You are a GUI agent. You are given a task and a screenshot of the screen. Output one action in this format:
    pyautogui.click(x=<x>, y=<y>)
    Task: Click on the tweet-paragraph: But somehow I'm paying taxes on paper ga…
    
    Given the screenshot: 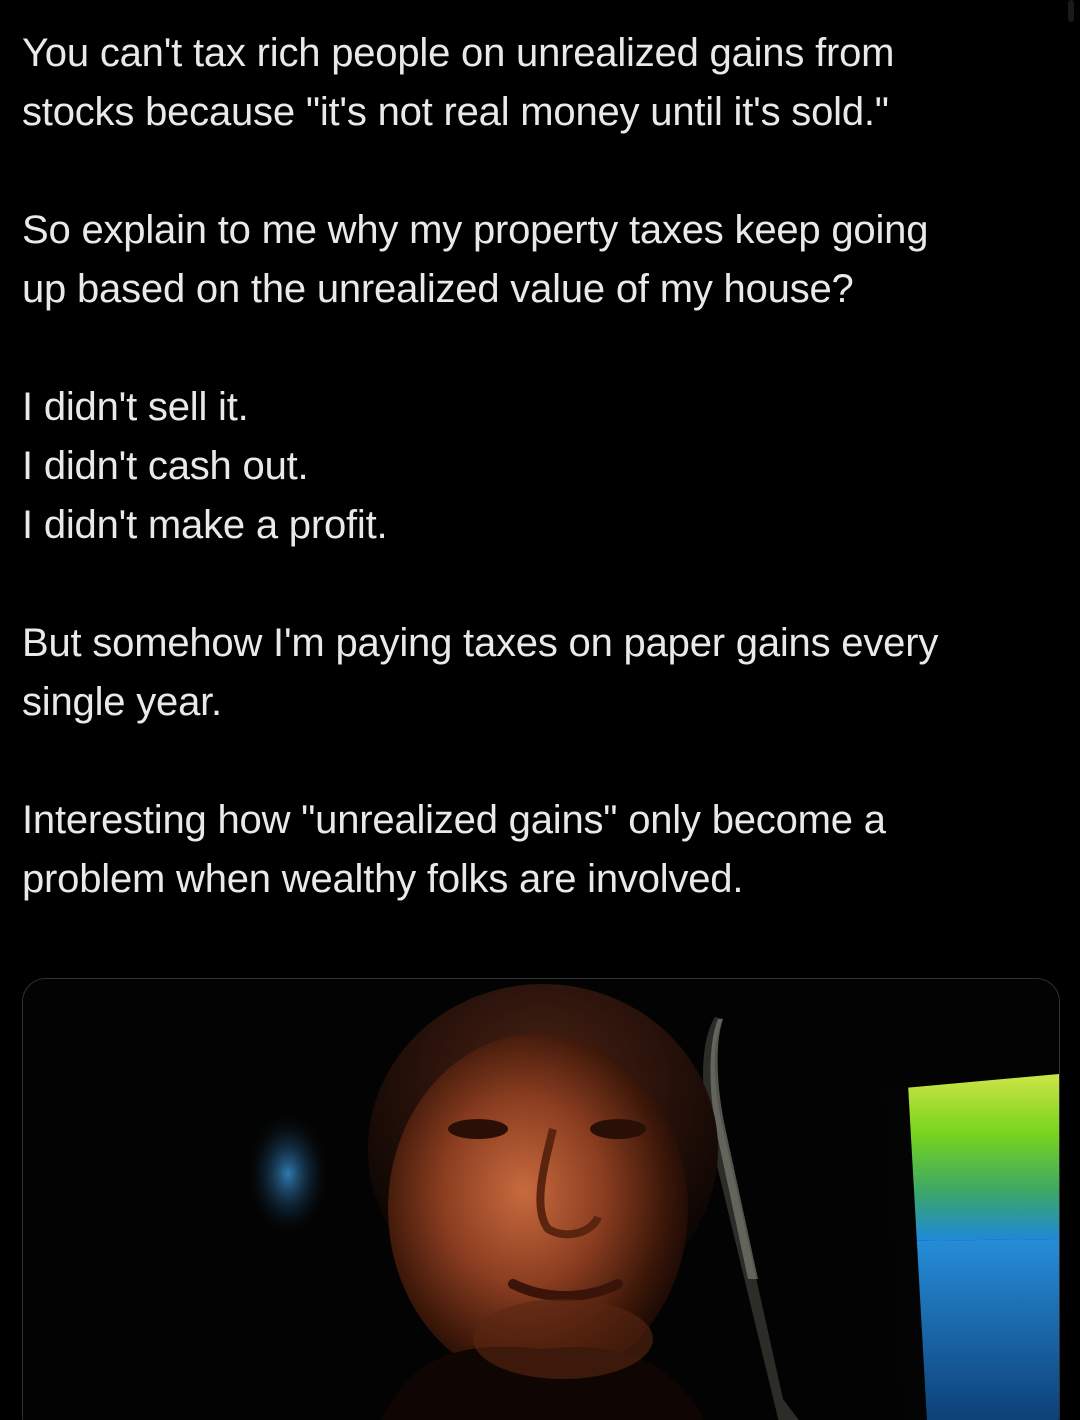 What is the action you would take?
    pyautogui.click(x=537, y=673)
    